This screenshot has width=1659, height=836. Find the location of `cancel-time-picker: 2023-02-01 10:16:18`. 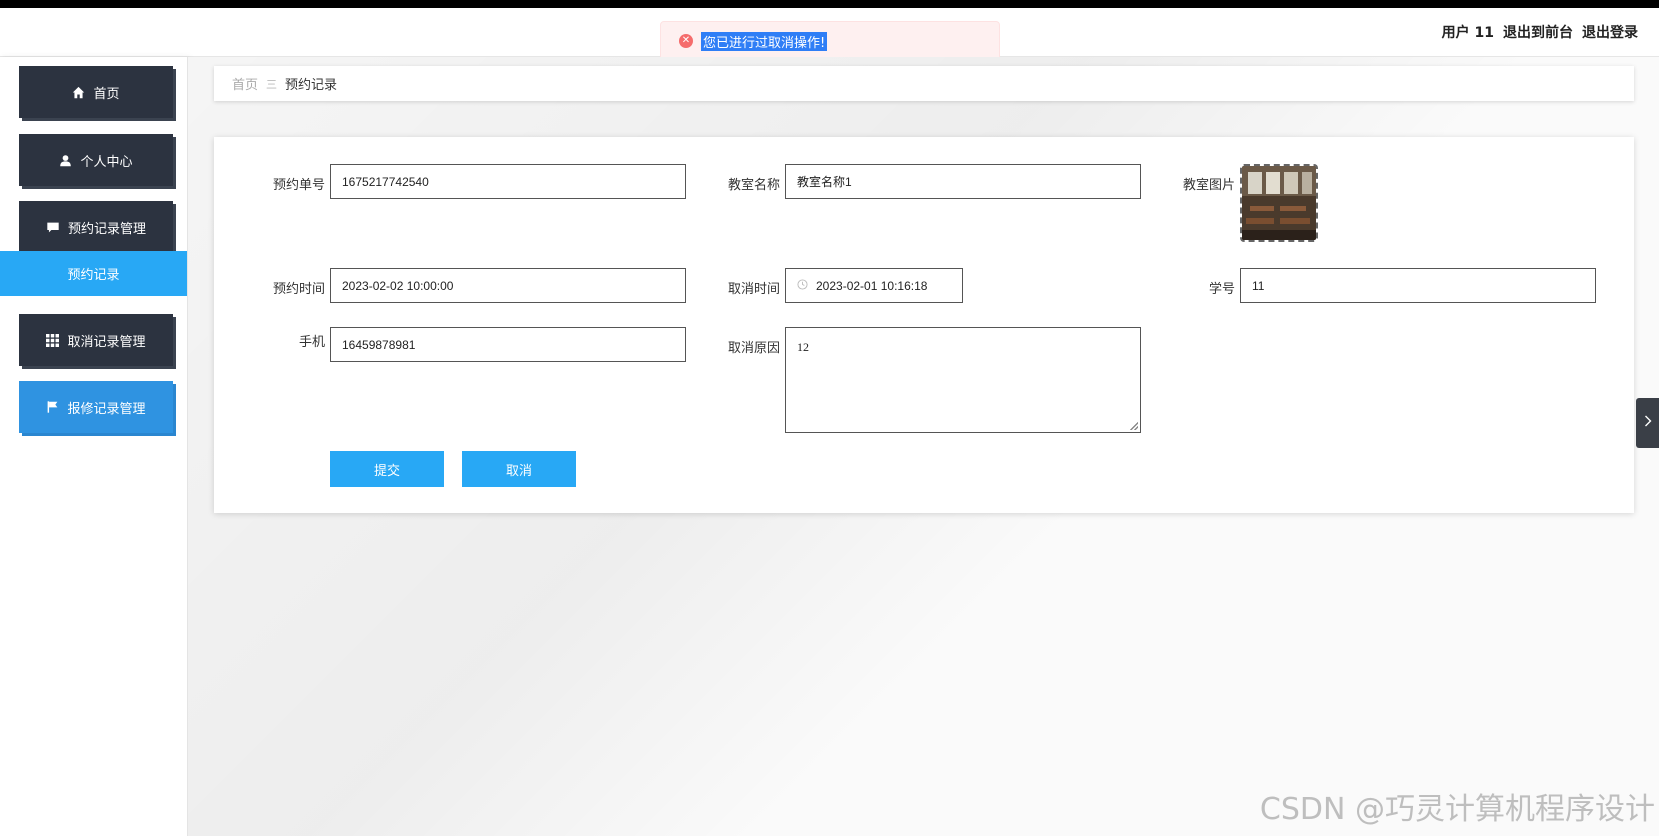

cancel-time-picker: 2023-02-01 10:16:18 is located at coordinates (874, 285).